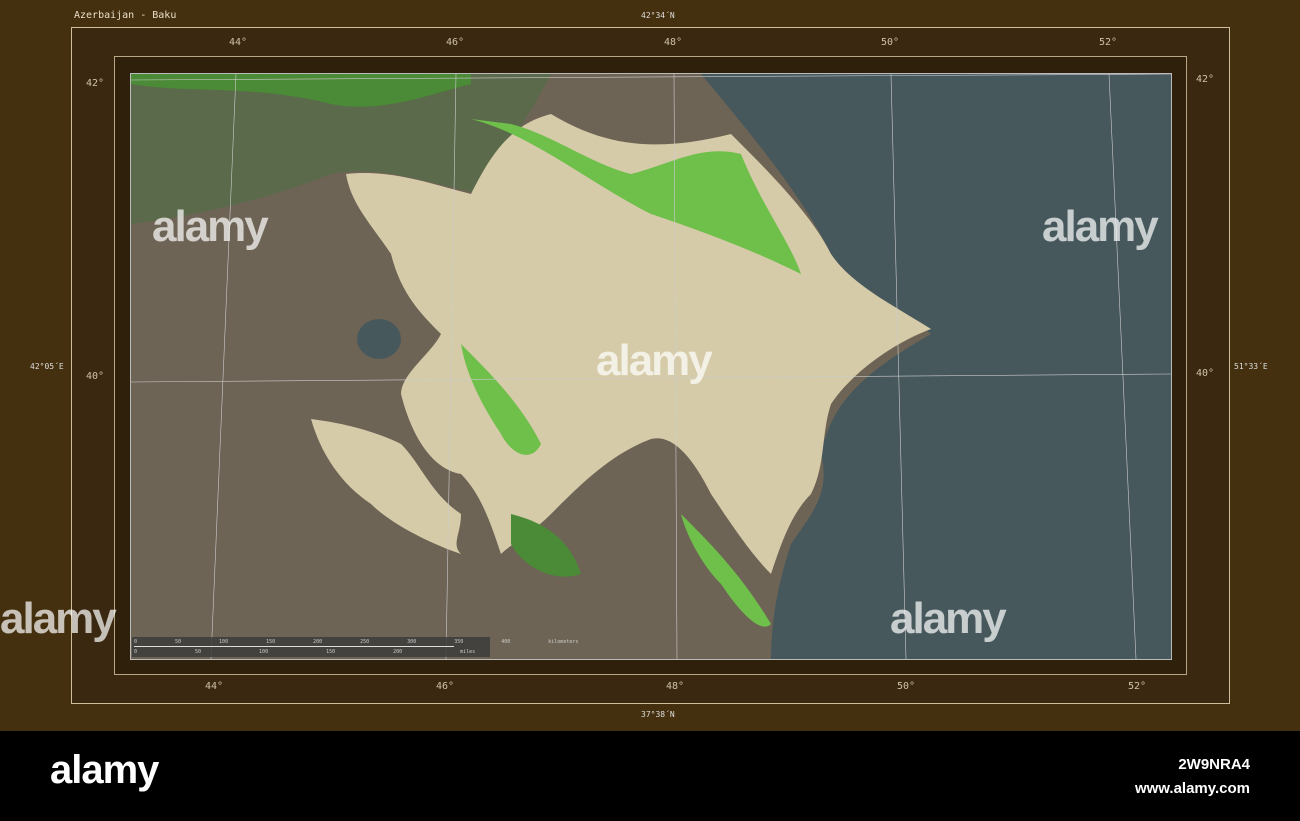 The image size is (1300, 821). Describe the element at coordinates (125, 15) in the screenshot. I see `map-title: Azerbaijan - Baku` at that location.